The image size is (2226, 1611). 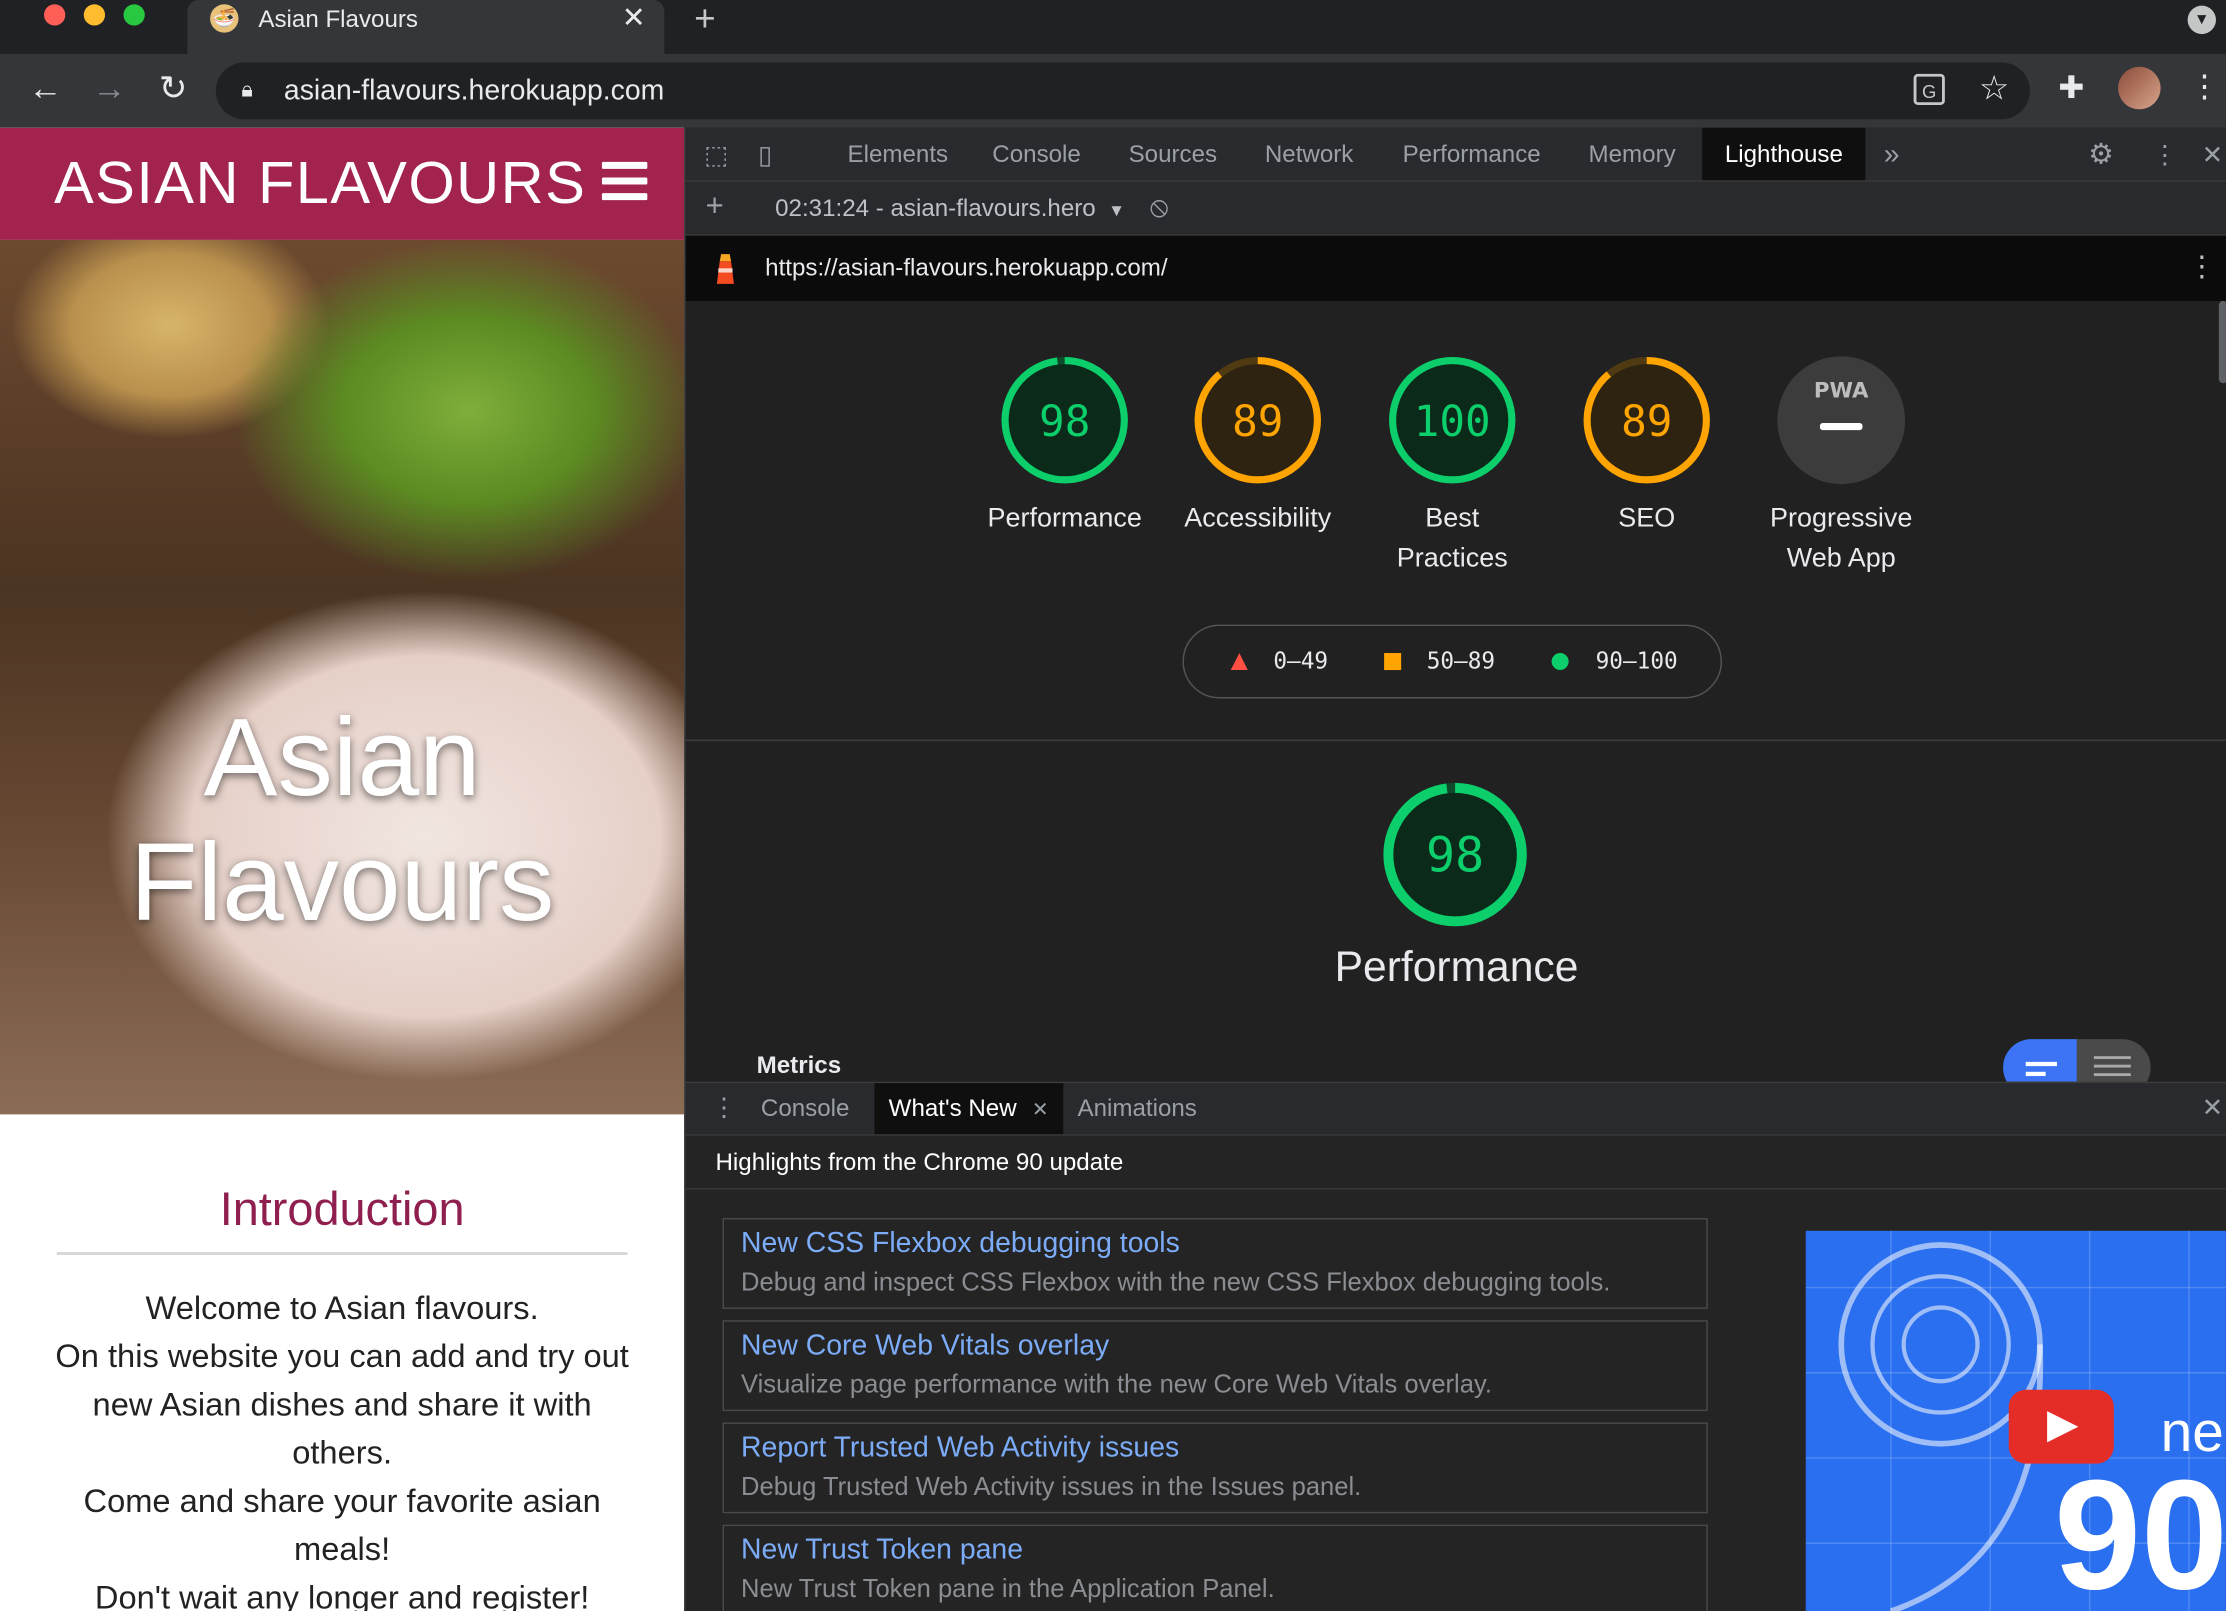 What do you see at coordinates (1892, 154) in the screenshot?
I see `more-tabs-chevron-icon: »` at bounding box center [1892, 154].